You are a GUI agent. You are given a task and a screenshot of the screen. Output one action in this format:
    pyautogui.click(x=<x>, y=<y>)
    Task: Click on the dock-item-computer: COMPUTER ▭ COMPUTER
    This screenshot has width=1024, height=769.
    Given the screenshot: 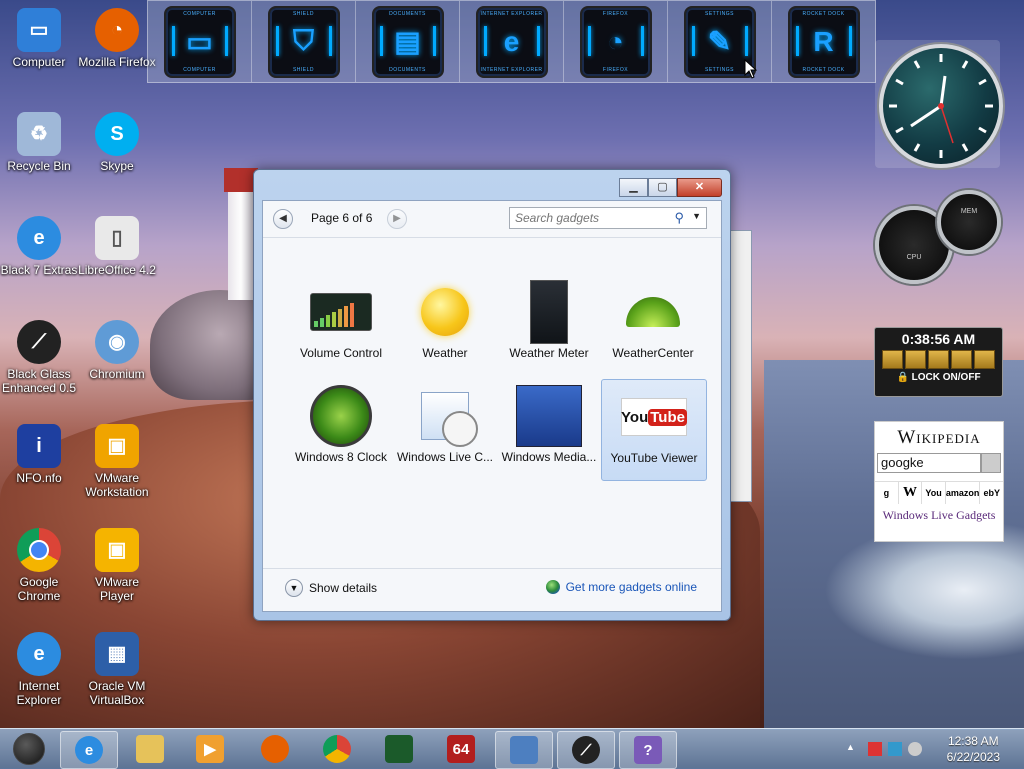 What is the action you would take?
    pyautogui.click(x=200, y=41)
    